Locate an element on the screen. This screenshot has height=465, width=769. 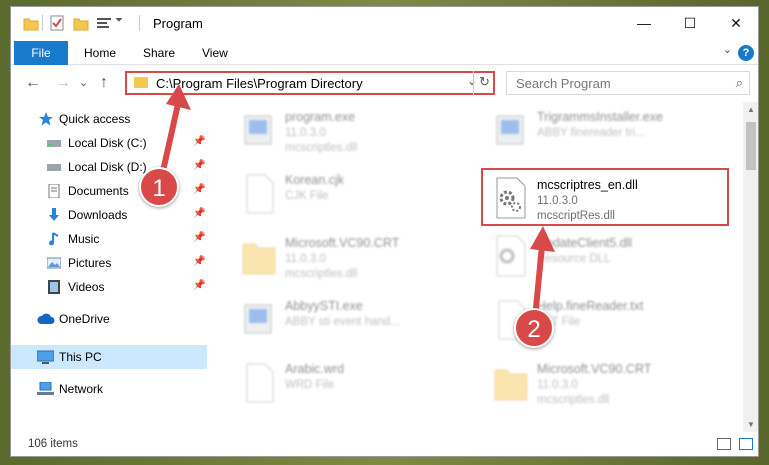
step-badge-1: 1 is located at coordinates (159, 187).